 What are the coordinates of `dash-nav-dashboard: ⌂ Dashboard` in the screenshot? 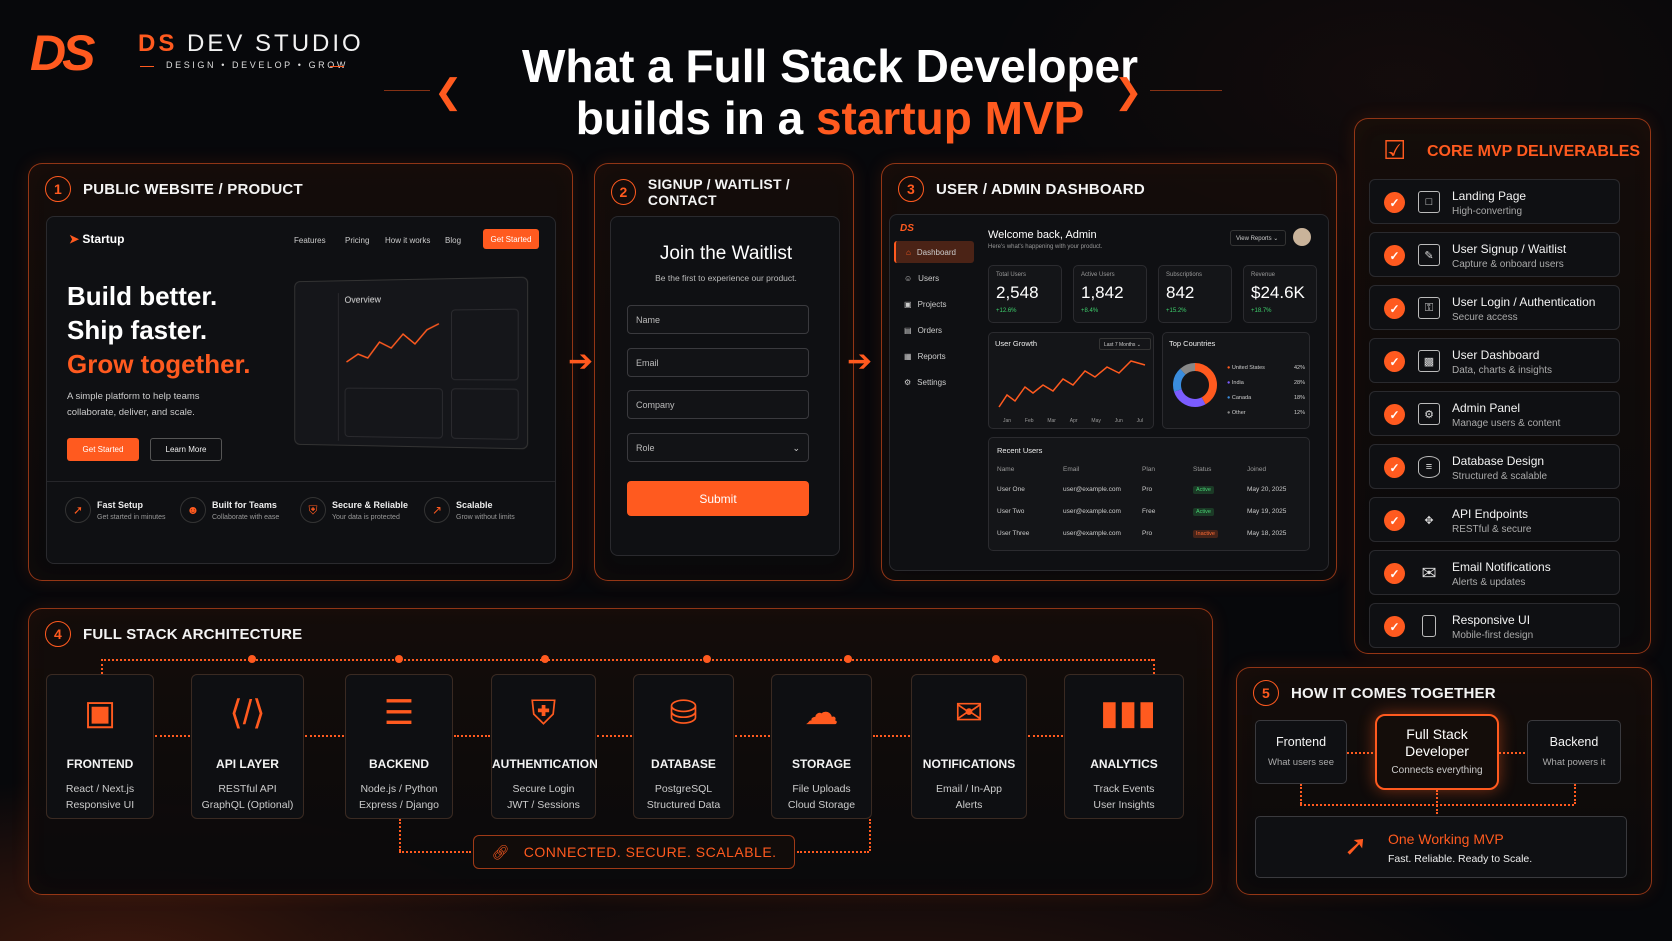 It's located at (934, 252).